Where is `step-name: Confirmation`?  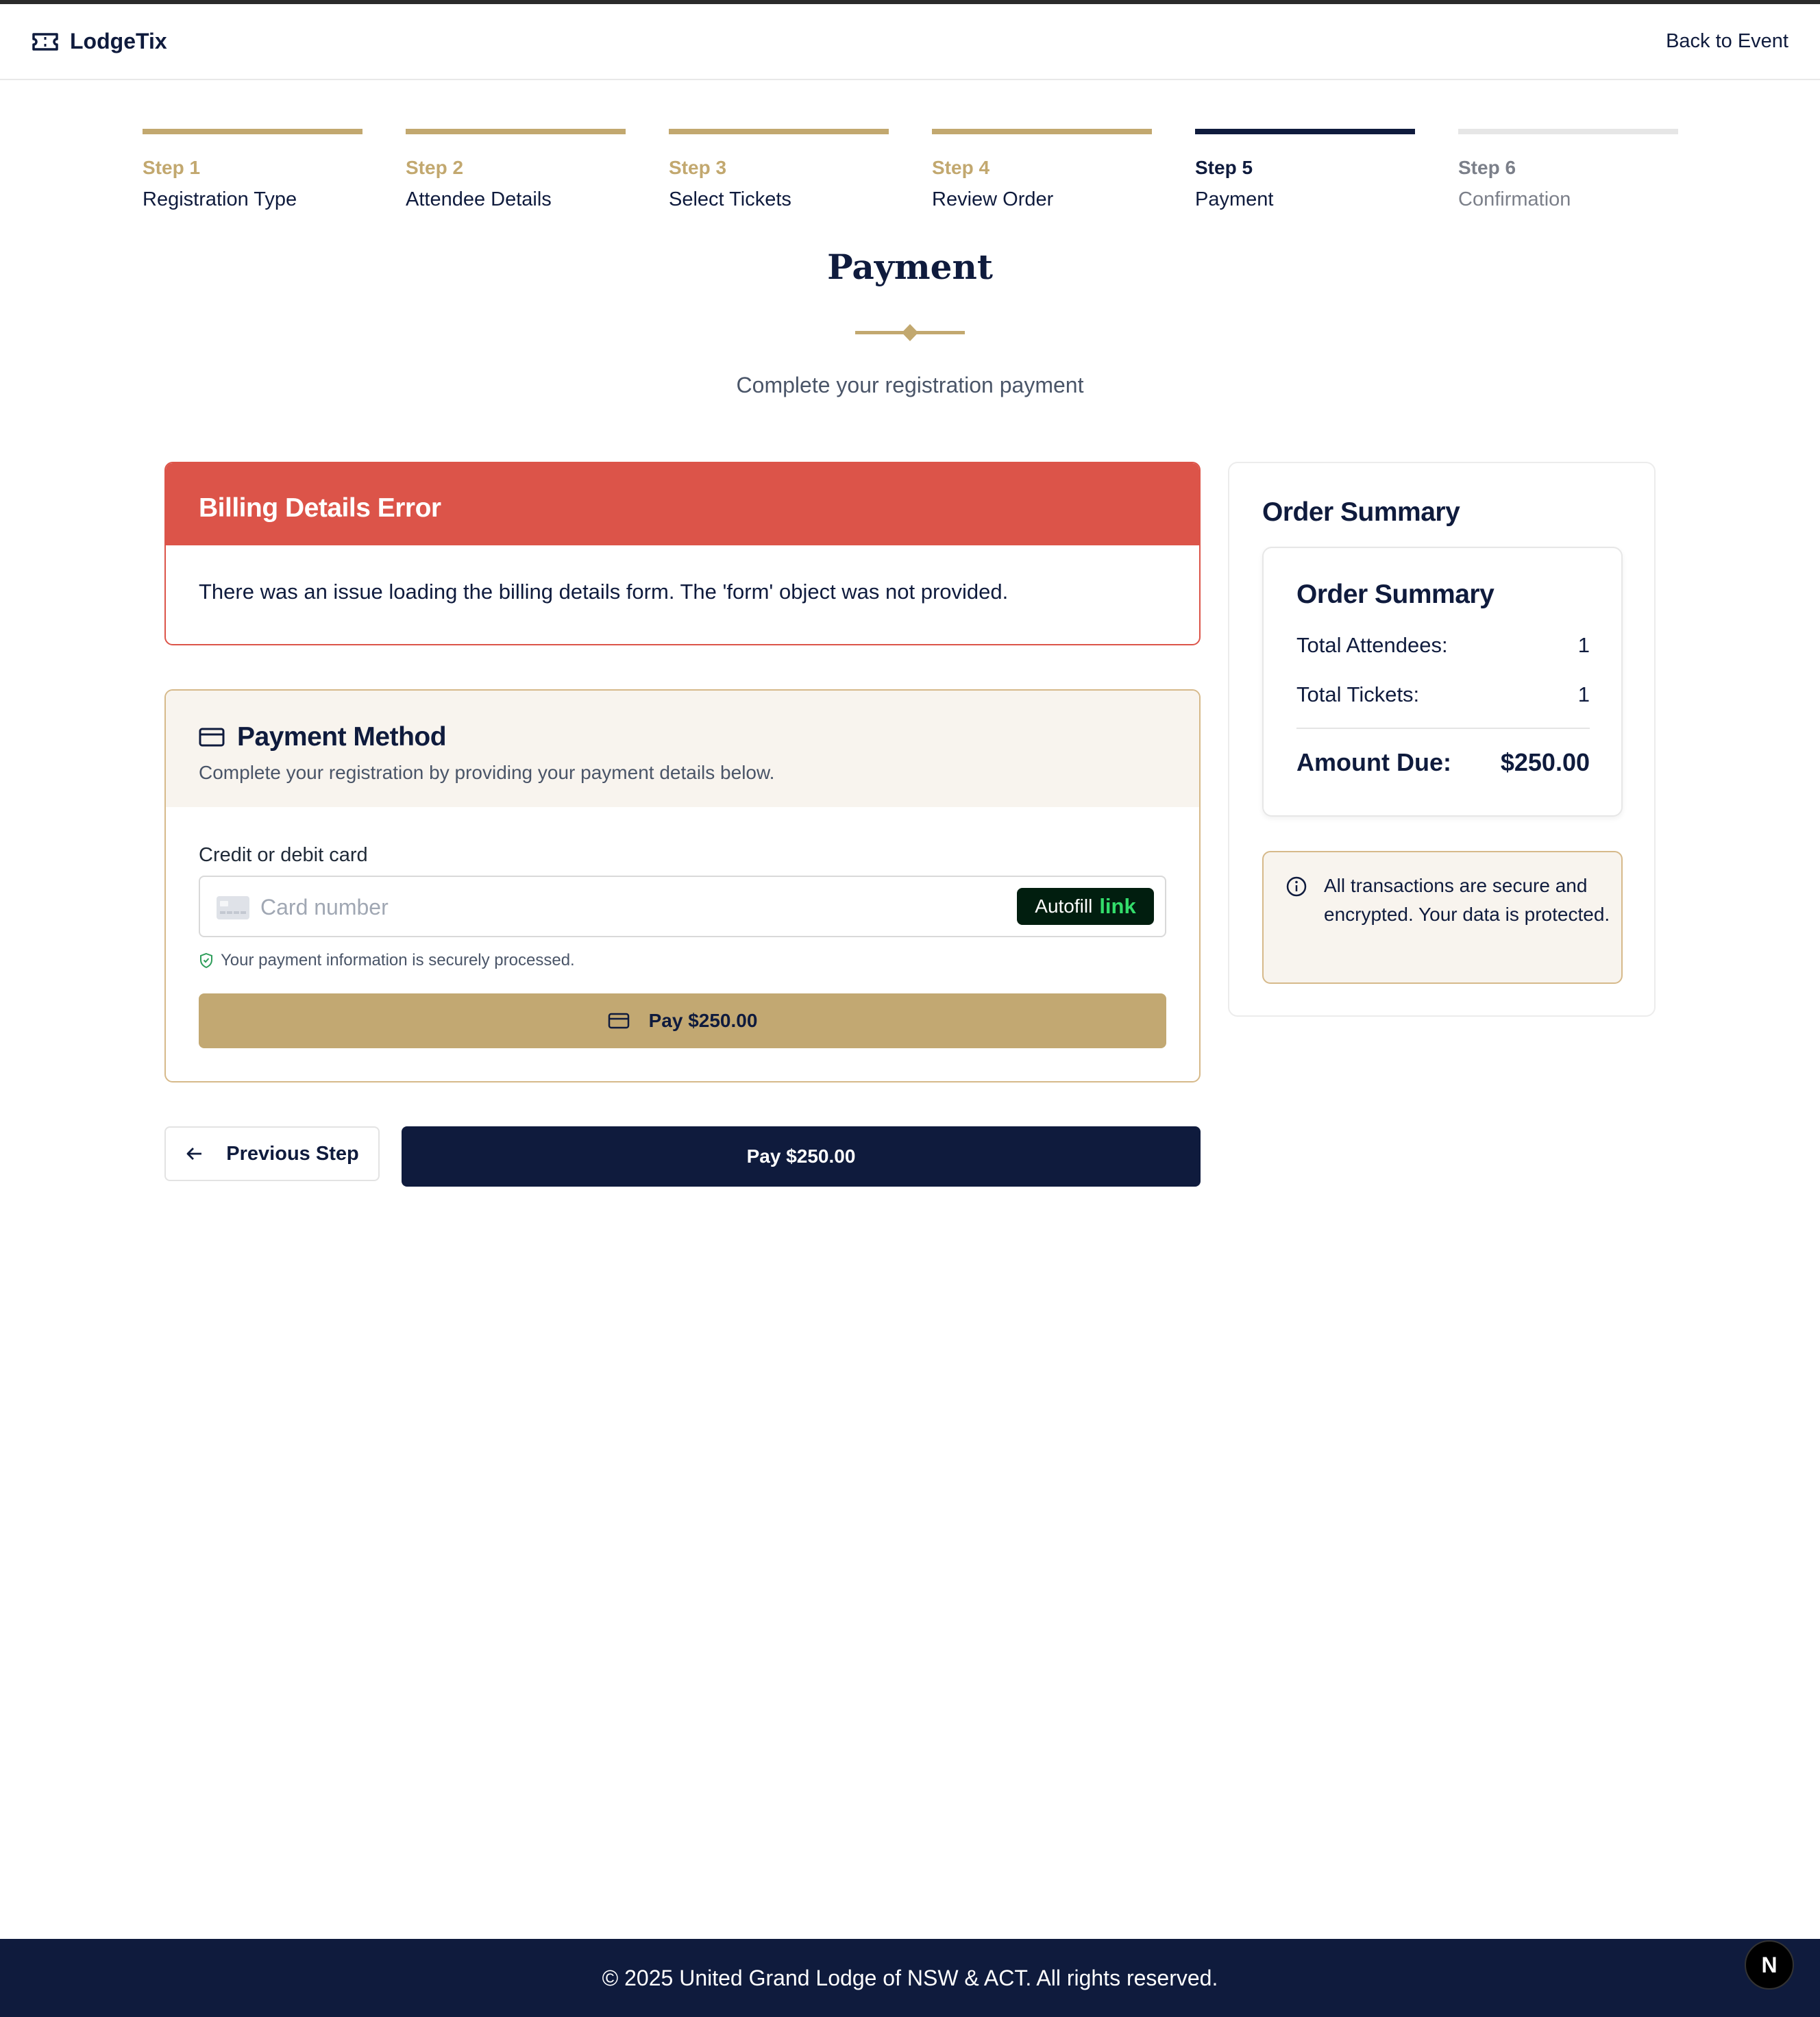
step-name: Confirmation is located at coordinates (1514, 199).